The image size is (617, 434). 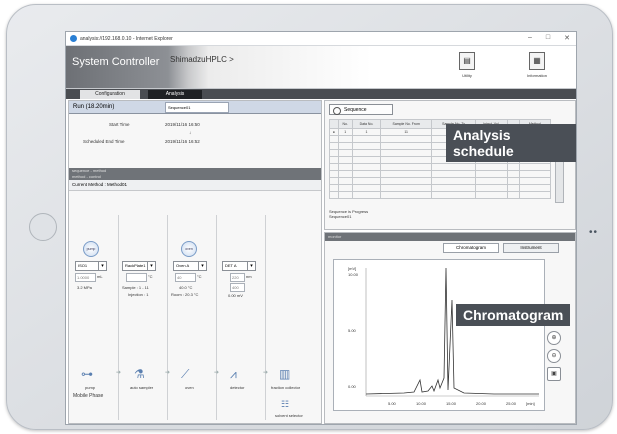 I want to click on zoom-in-icon: ⊕, so click(x=554, y=338).